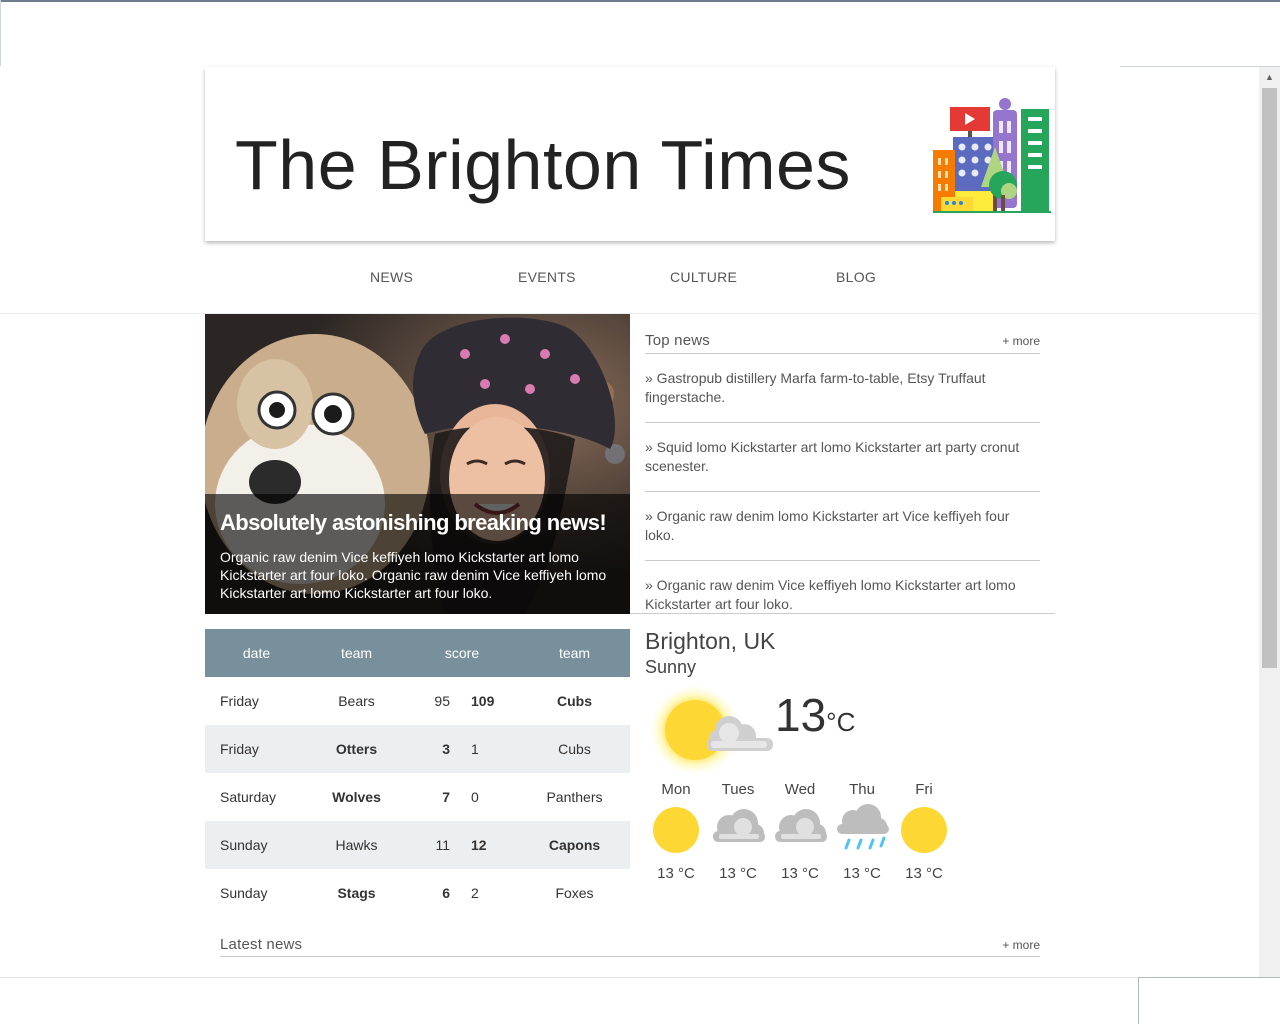  I want to click on weather-location: Brighton, UK, so click(710, 641).